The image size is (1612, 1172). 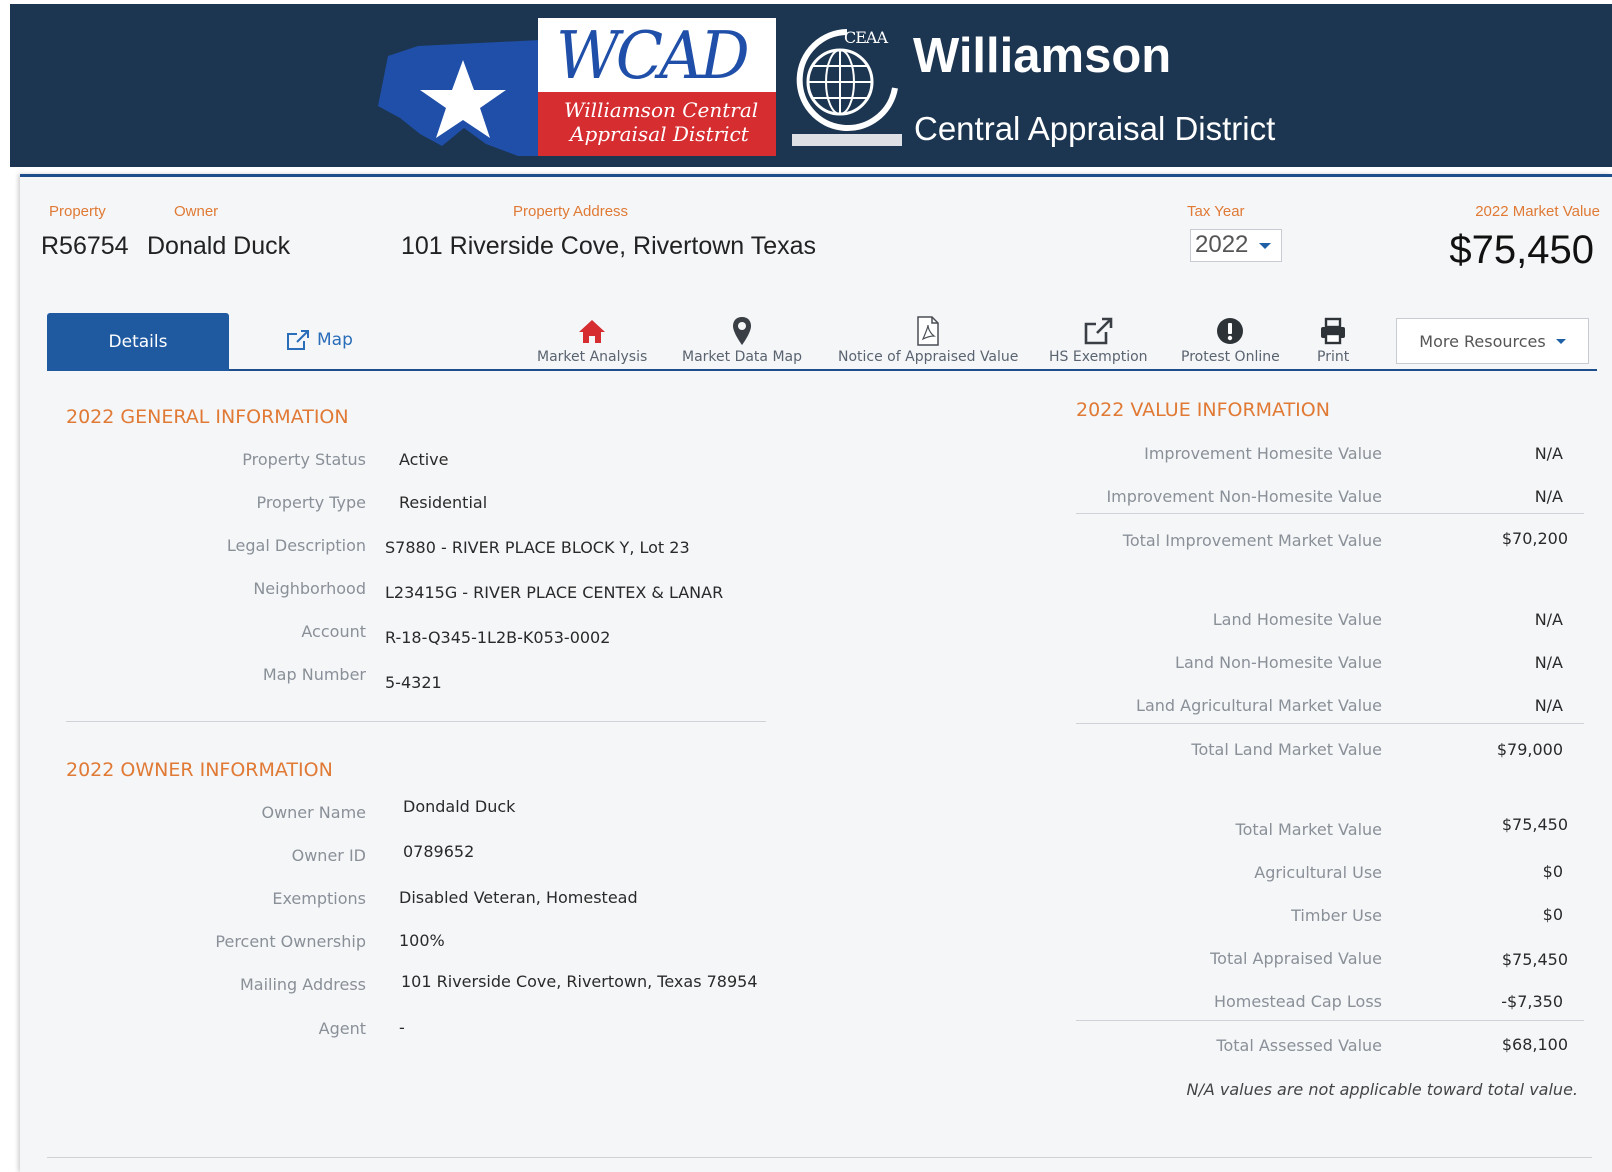 I want to click on owner-label: Owner, so click(x=196, y=211).